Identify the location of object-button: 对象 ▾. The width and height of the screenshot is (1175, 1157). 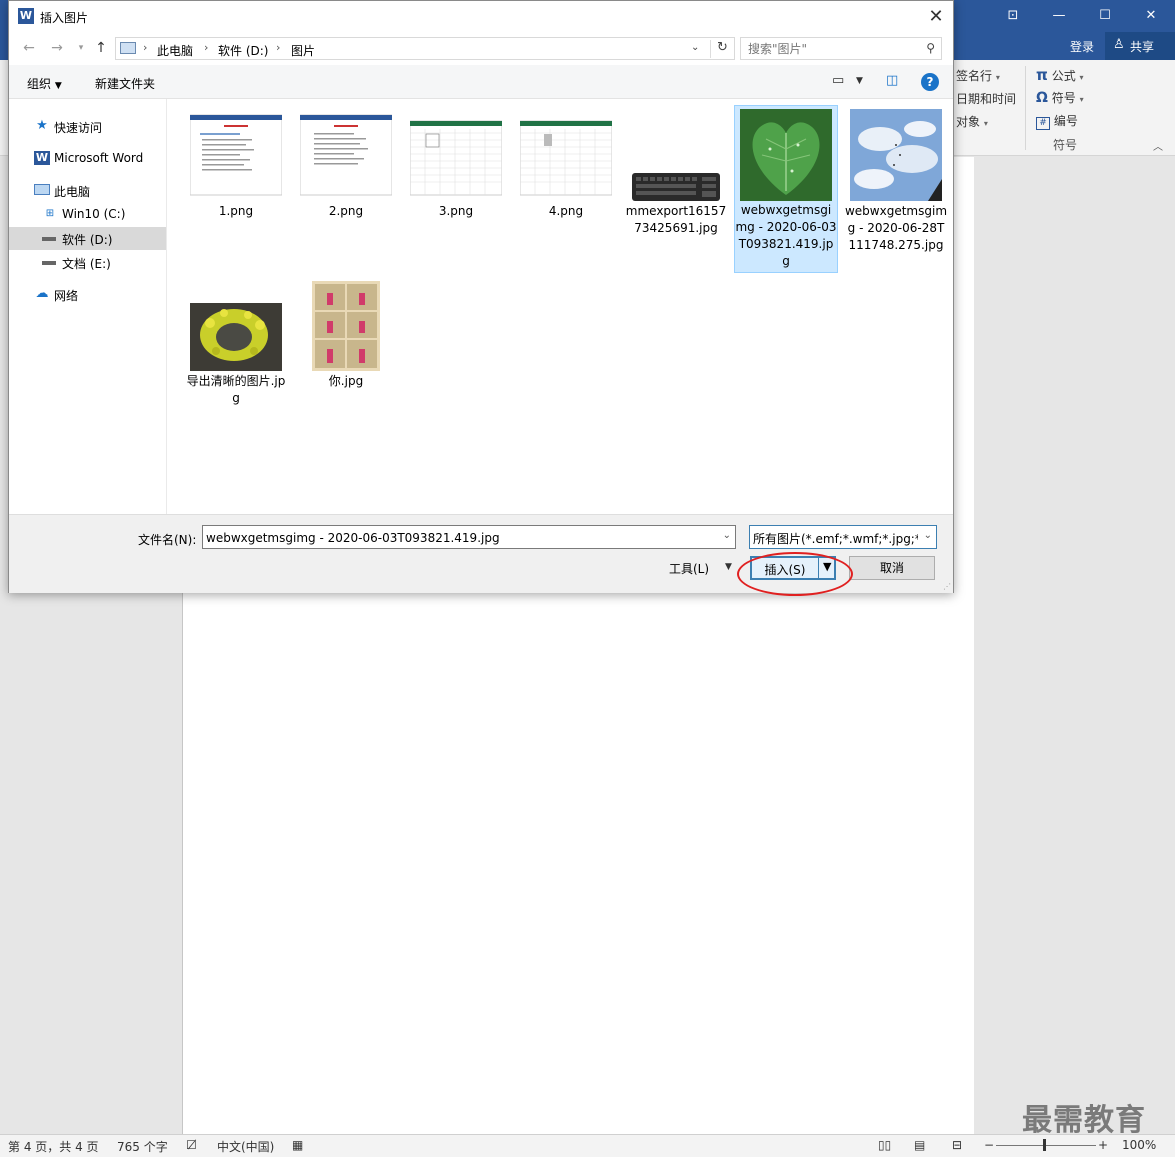
(972, 121).